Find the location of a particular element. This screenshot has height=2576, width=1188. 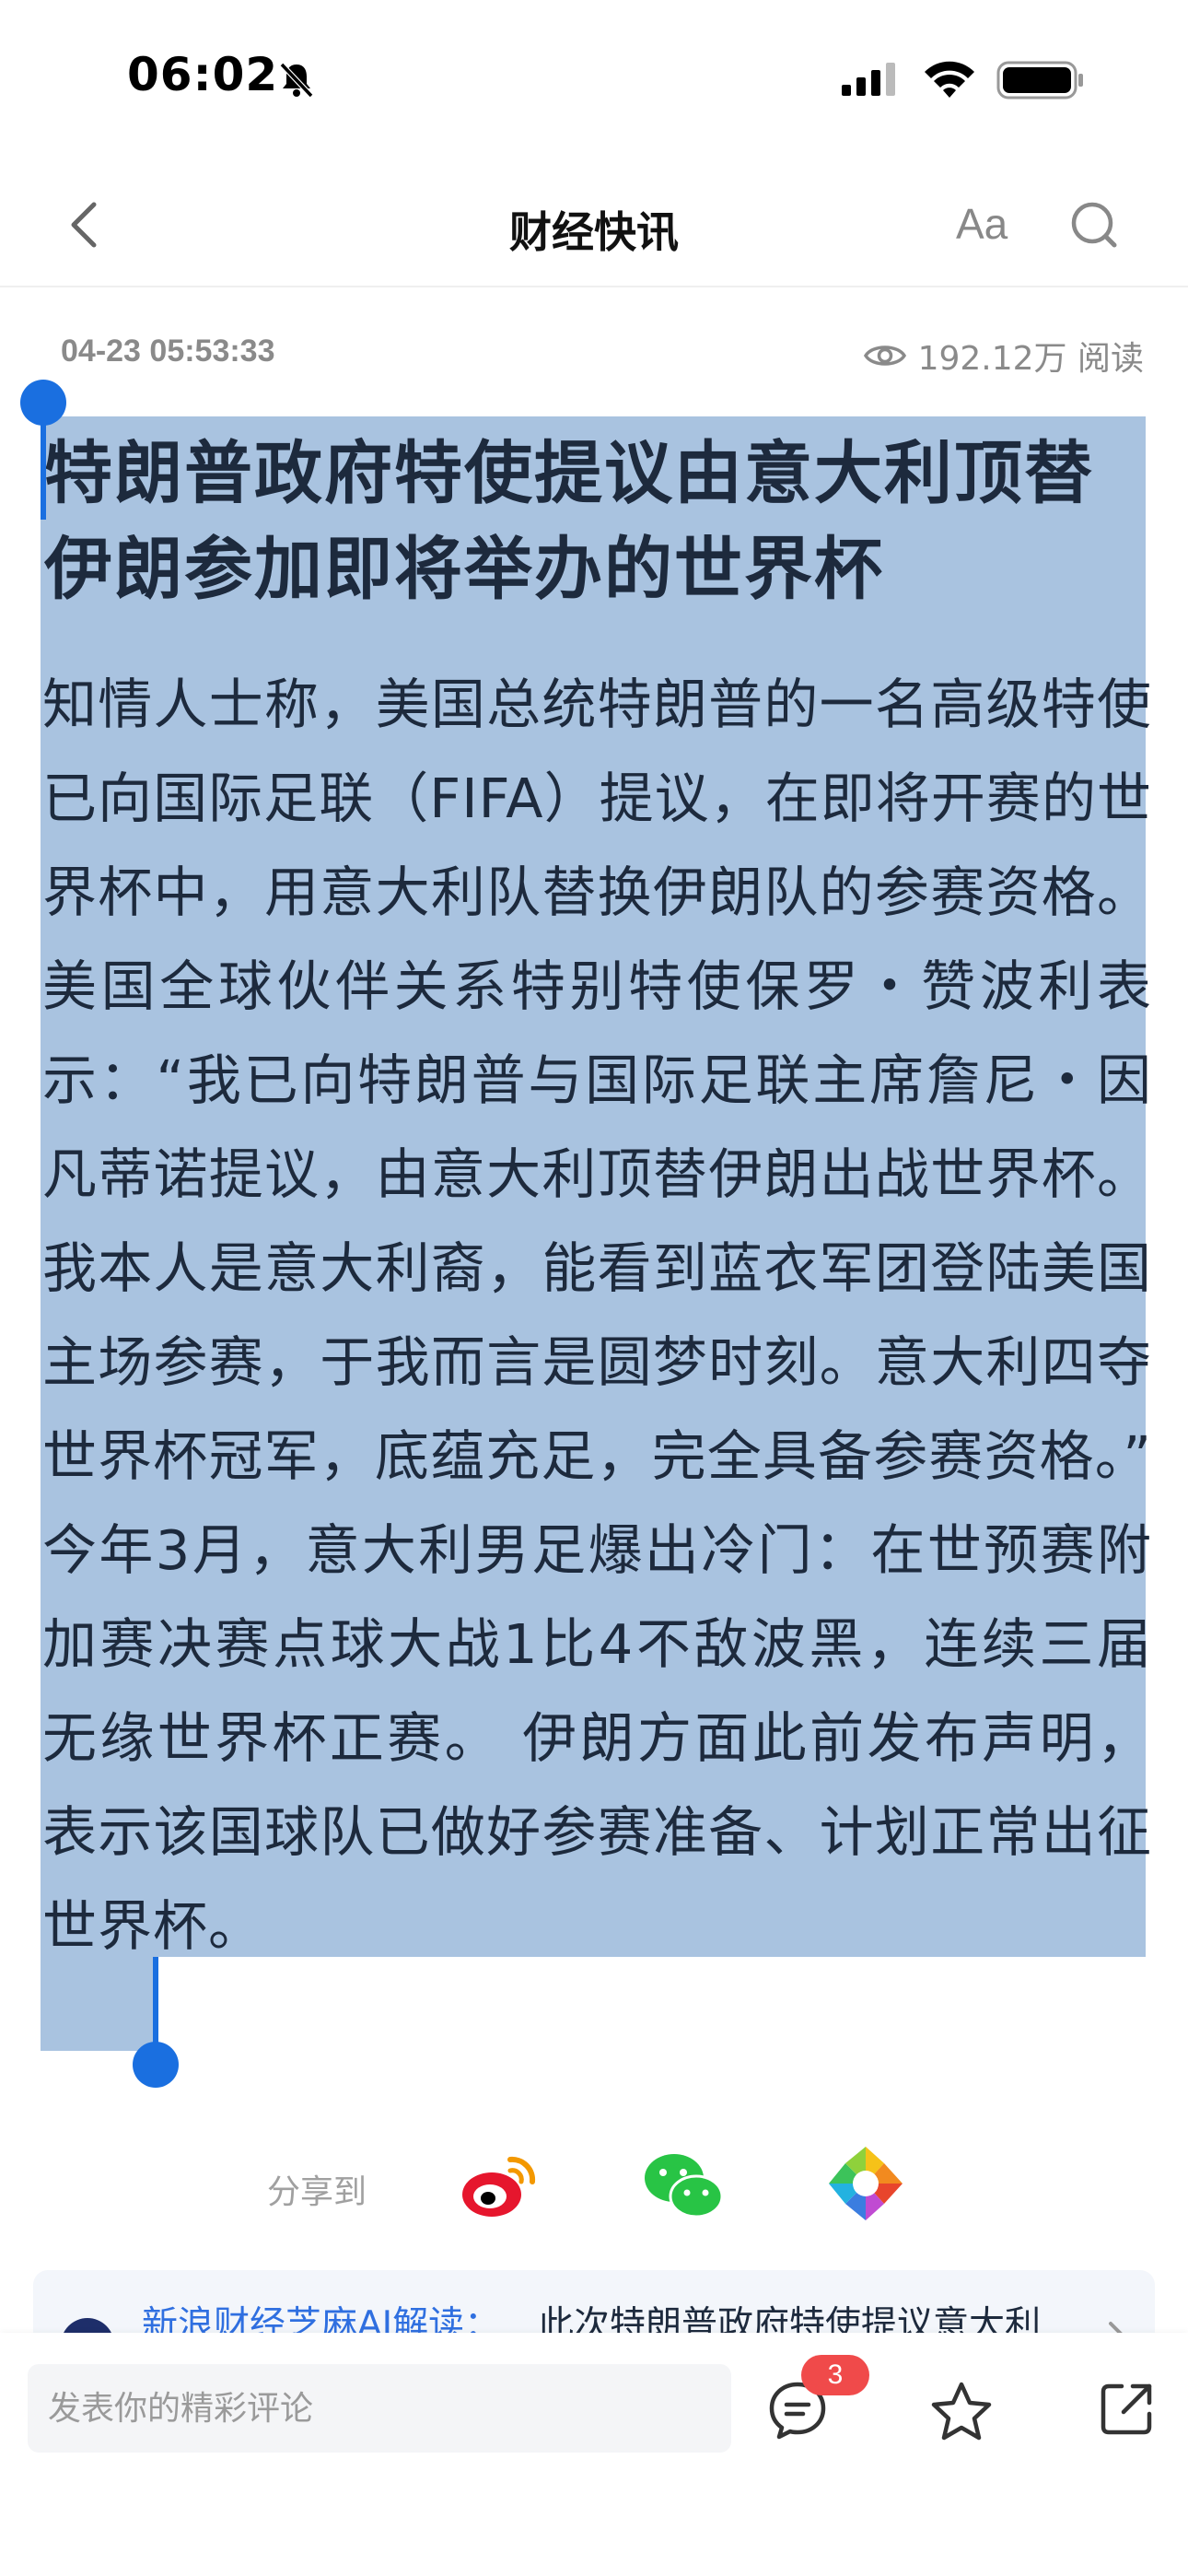

page-title: 财经快讯 is located at coordinates (594, 232).